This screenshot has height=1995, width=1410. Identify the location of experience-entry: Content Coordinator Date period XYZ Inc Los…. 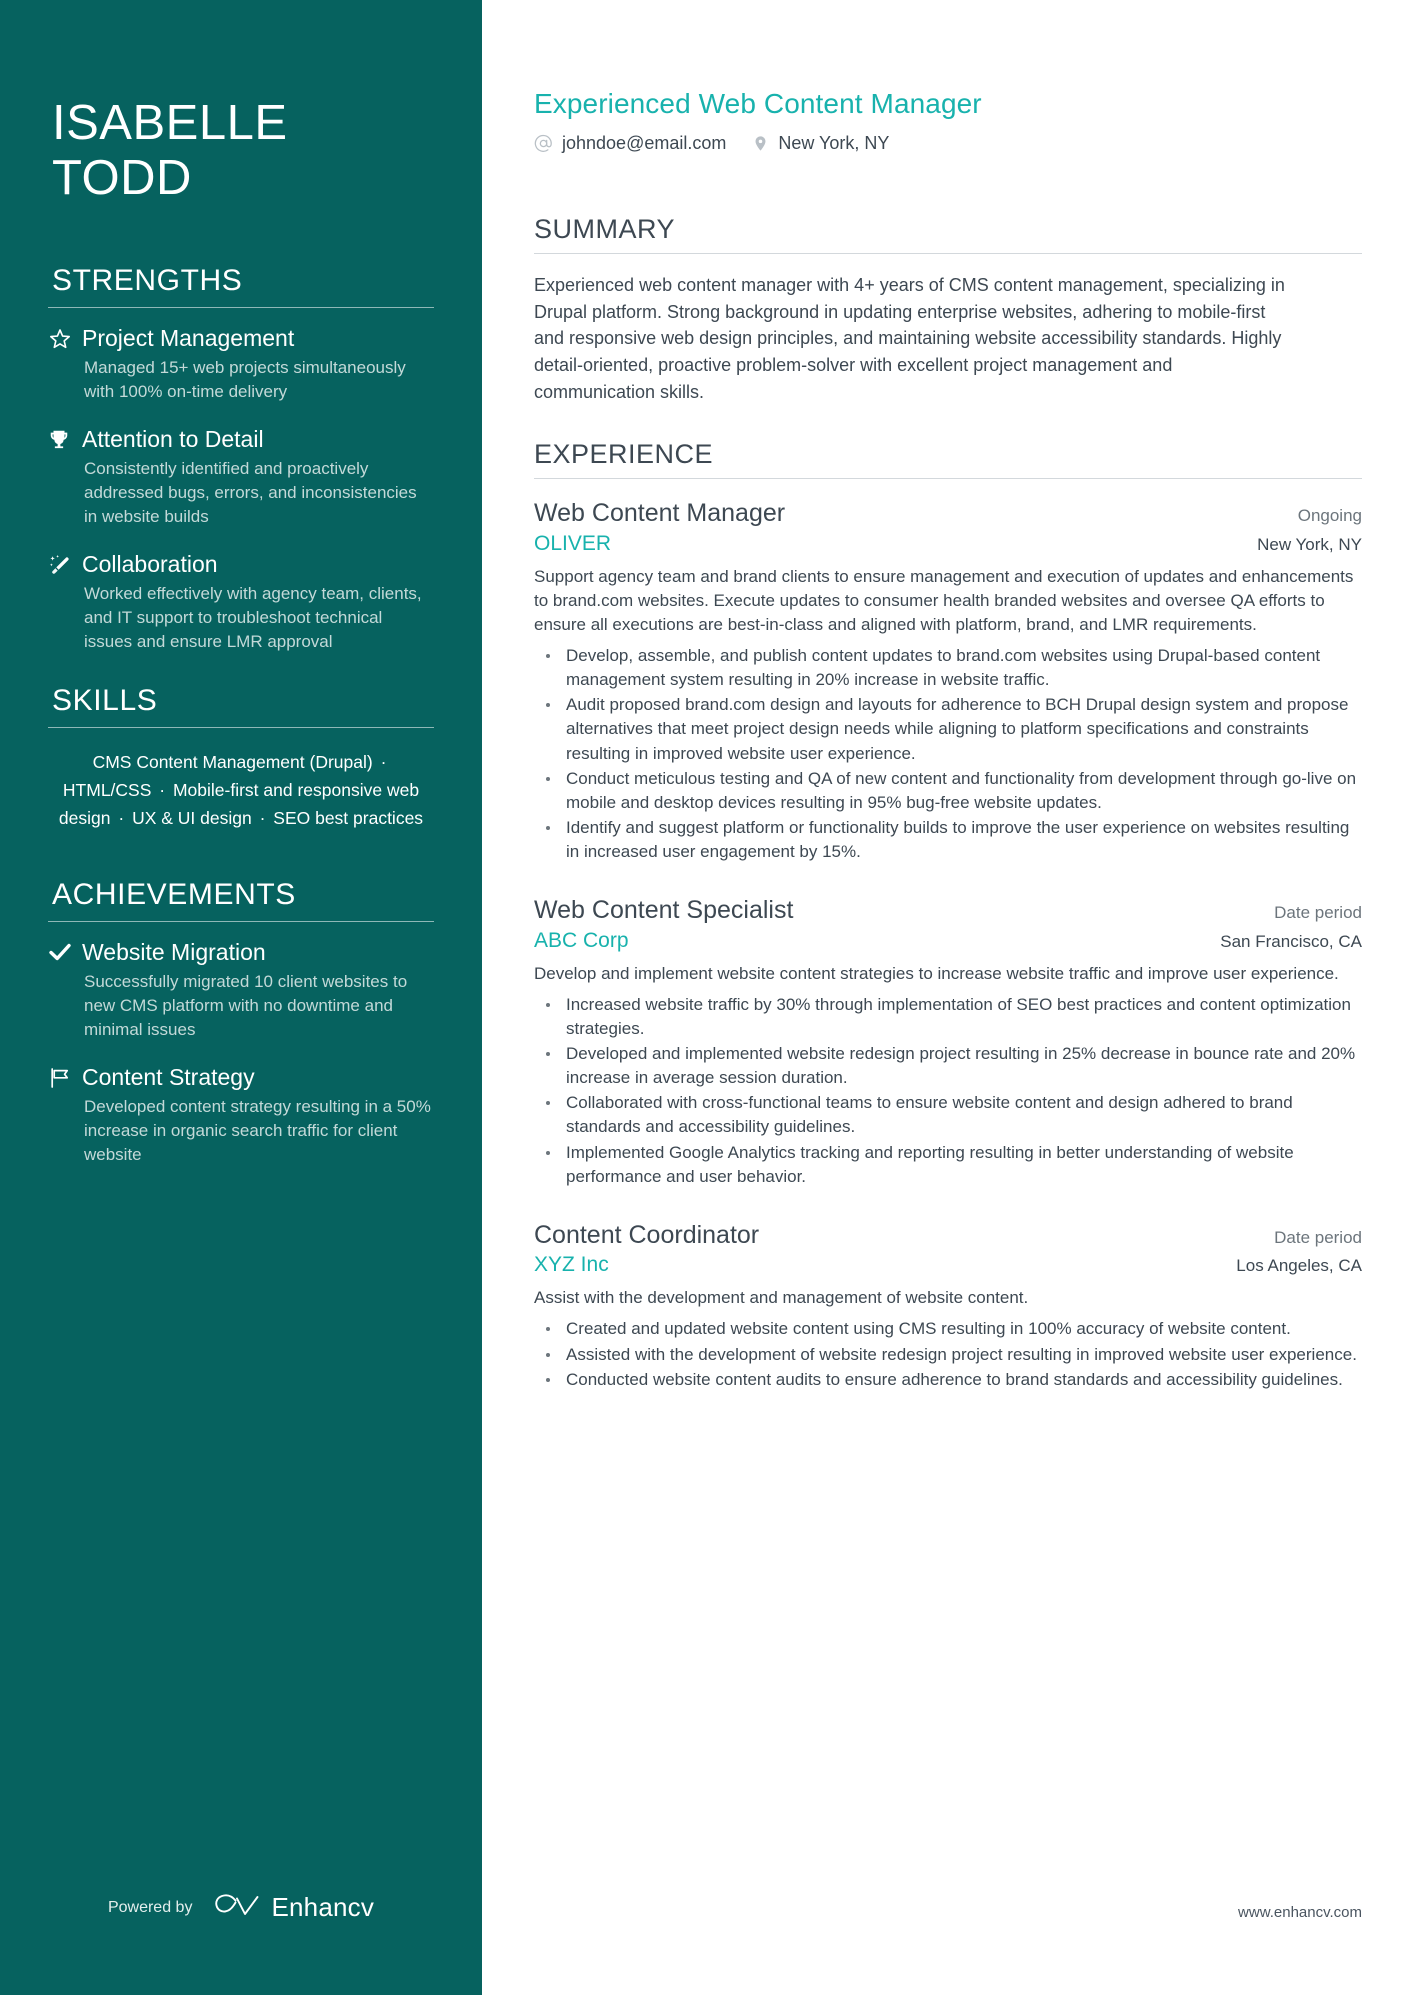
(948, 1305).